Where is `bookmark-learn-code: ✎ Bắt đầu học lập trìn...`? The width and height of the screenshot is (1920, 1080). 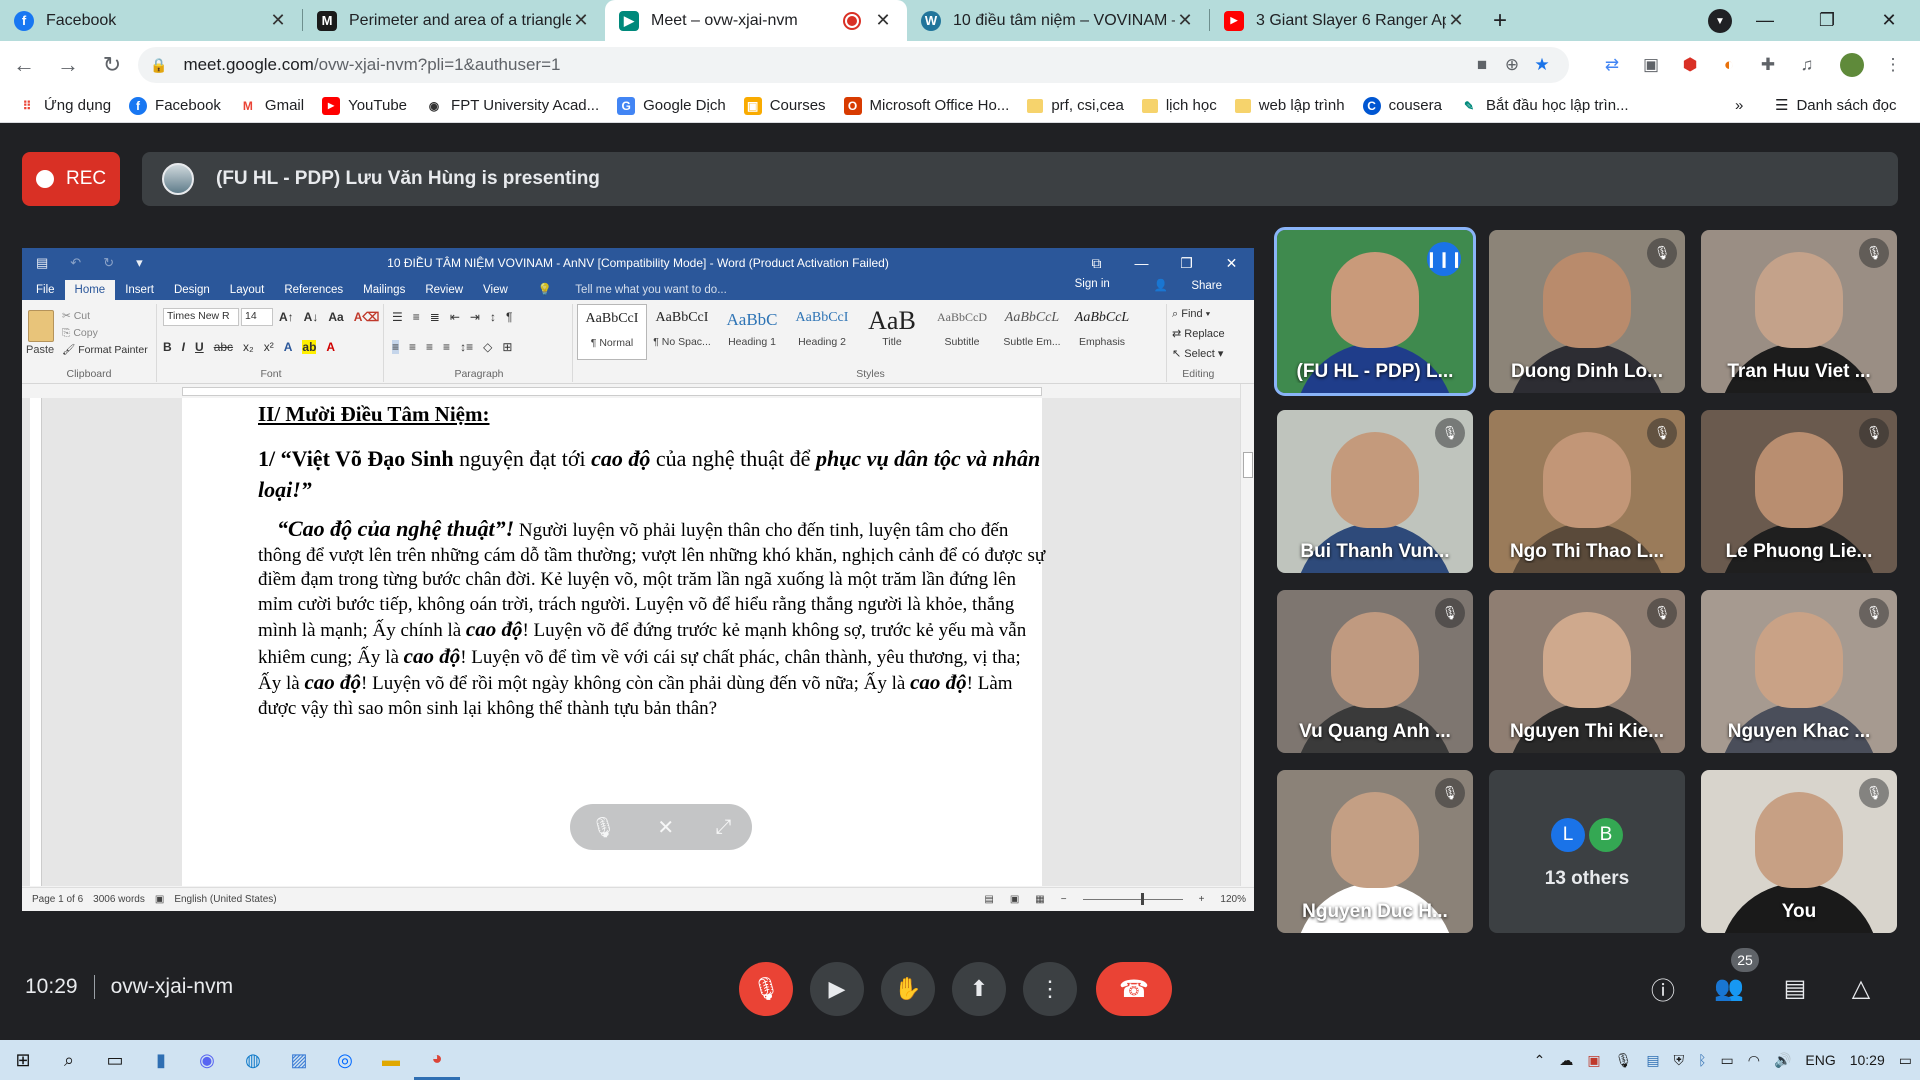
bookmark-learn-code: ✎ Bắt đầu học lập trìn... is located at coordinates (1544, 106).